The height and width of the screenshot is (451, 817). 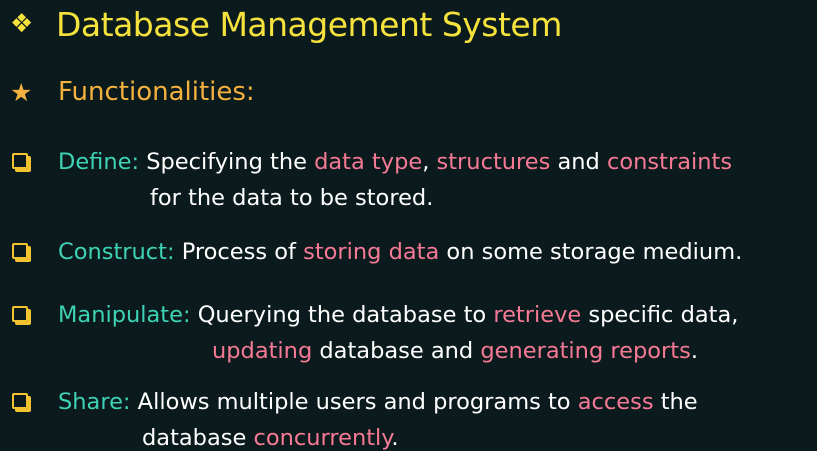 I want to click on item-text: database and, so click(x=396, y=351).